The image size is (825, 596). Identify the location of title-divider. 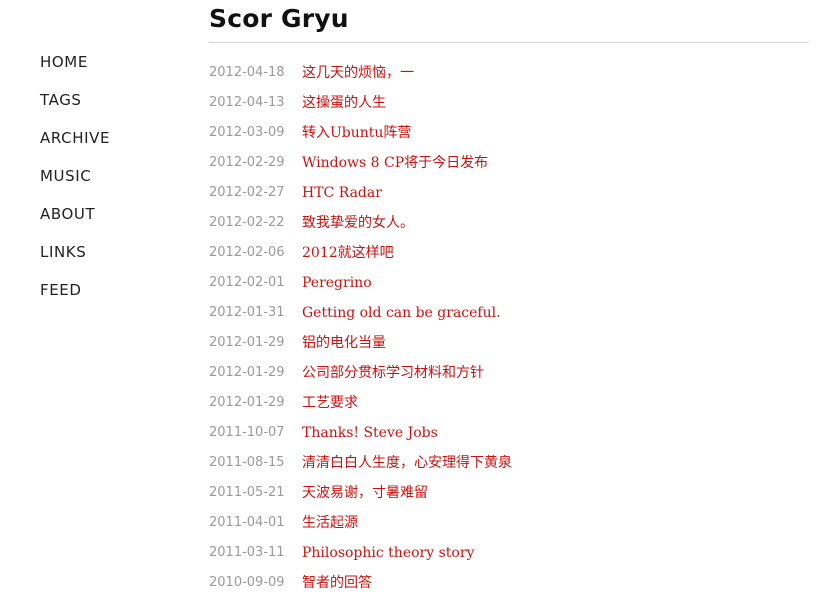
(509, 42).